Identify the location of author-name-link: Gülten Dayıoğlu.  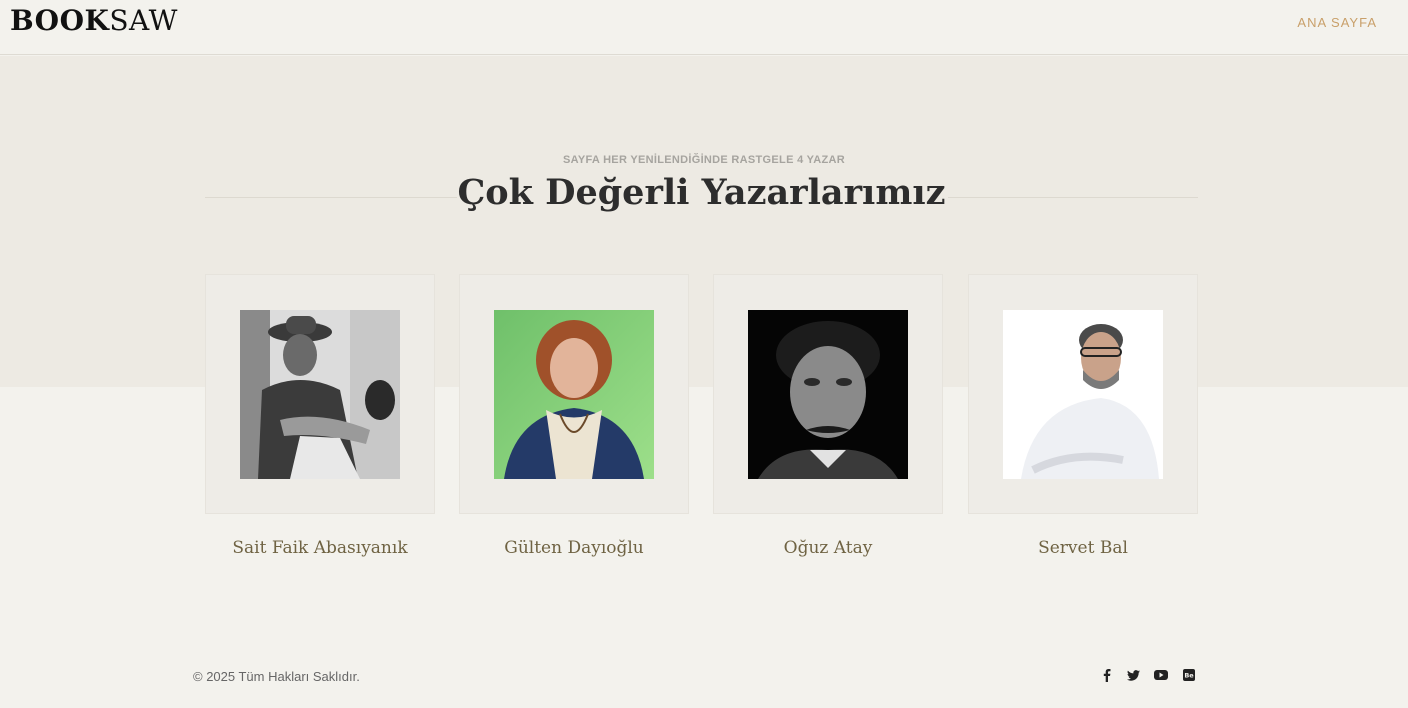
(574, 548).